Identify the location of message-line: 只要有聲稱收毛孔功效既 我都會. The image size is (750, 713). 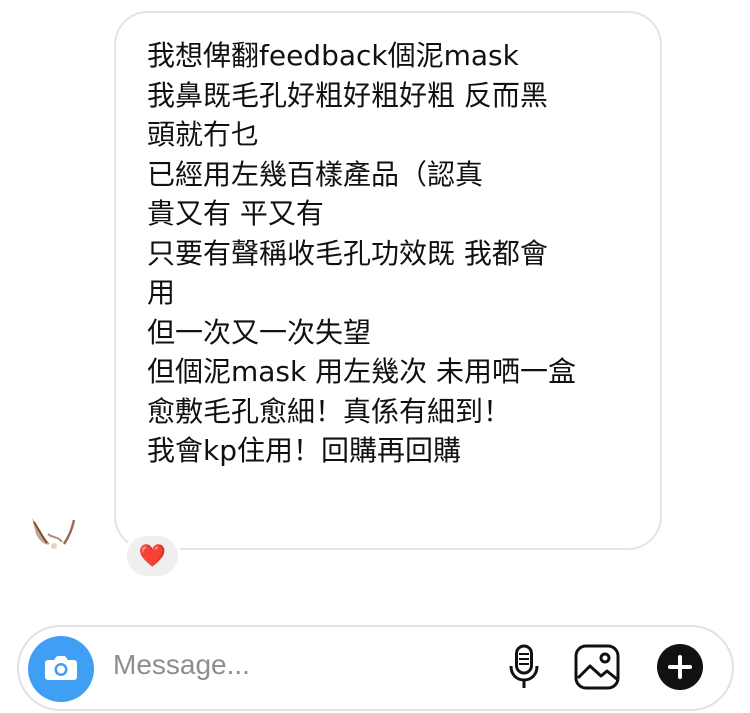
(347, 253).